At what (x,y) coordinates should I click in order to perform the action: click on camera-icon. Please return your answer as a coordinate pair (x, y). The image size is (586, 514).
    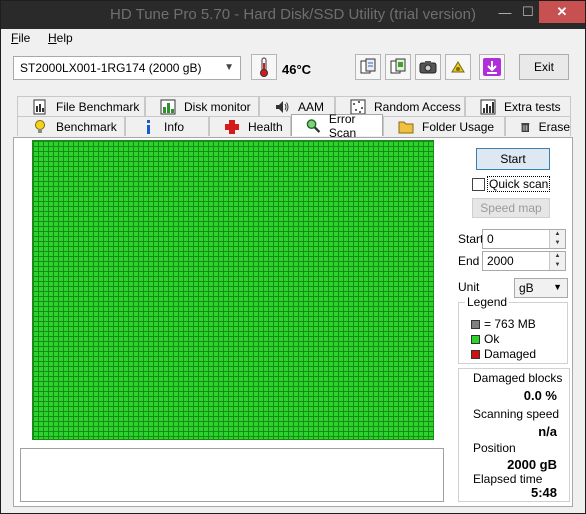
    Looking at the image, I should click on (428, 67).